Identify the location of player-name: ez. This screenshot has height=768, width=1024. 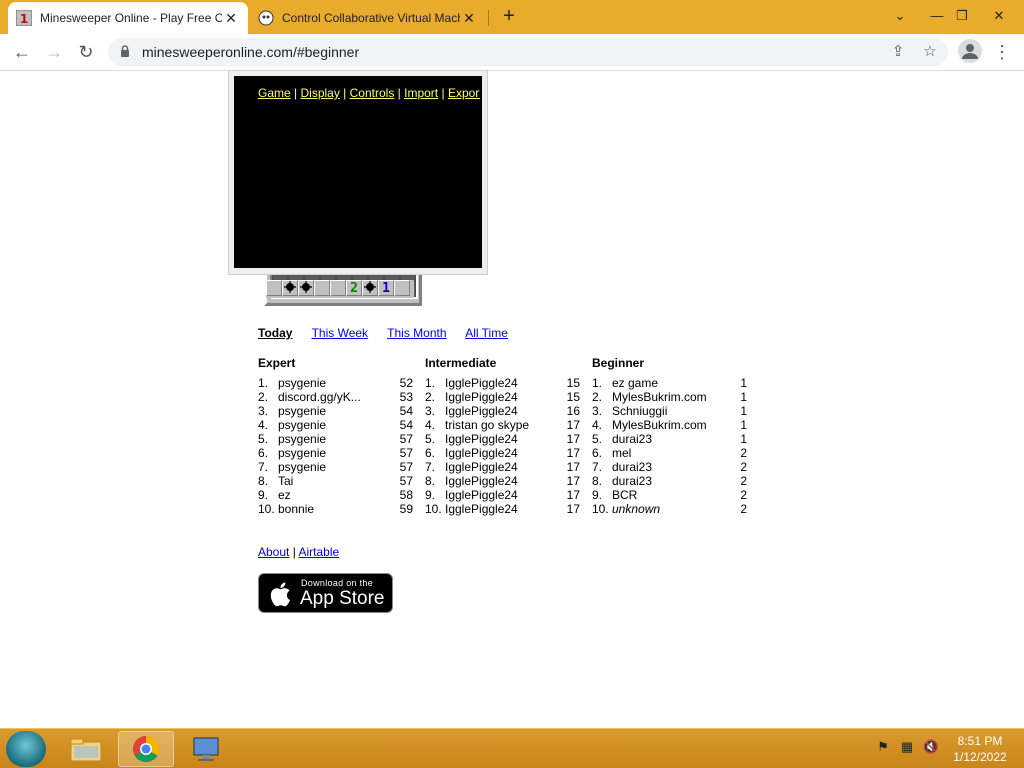
(284, 495).